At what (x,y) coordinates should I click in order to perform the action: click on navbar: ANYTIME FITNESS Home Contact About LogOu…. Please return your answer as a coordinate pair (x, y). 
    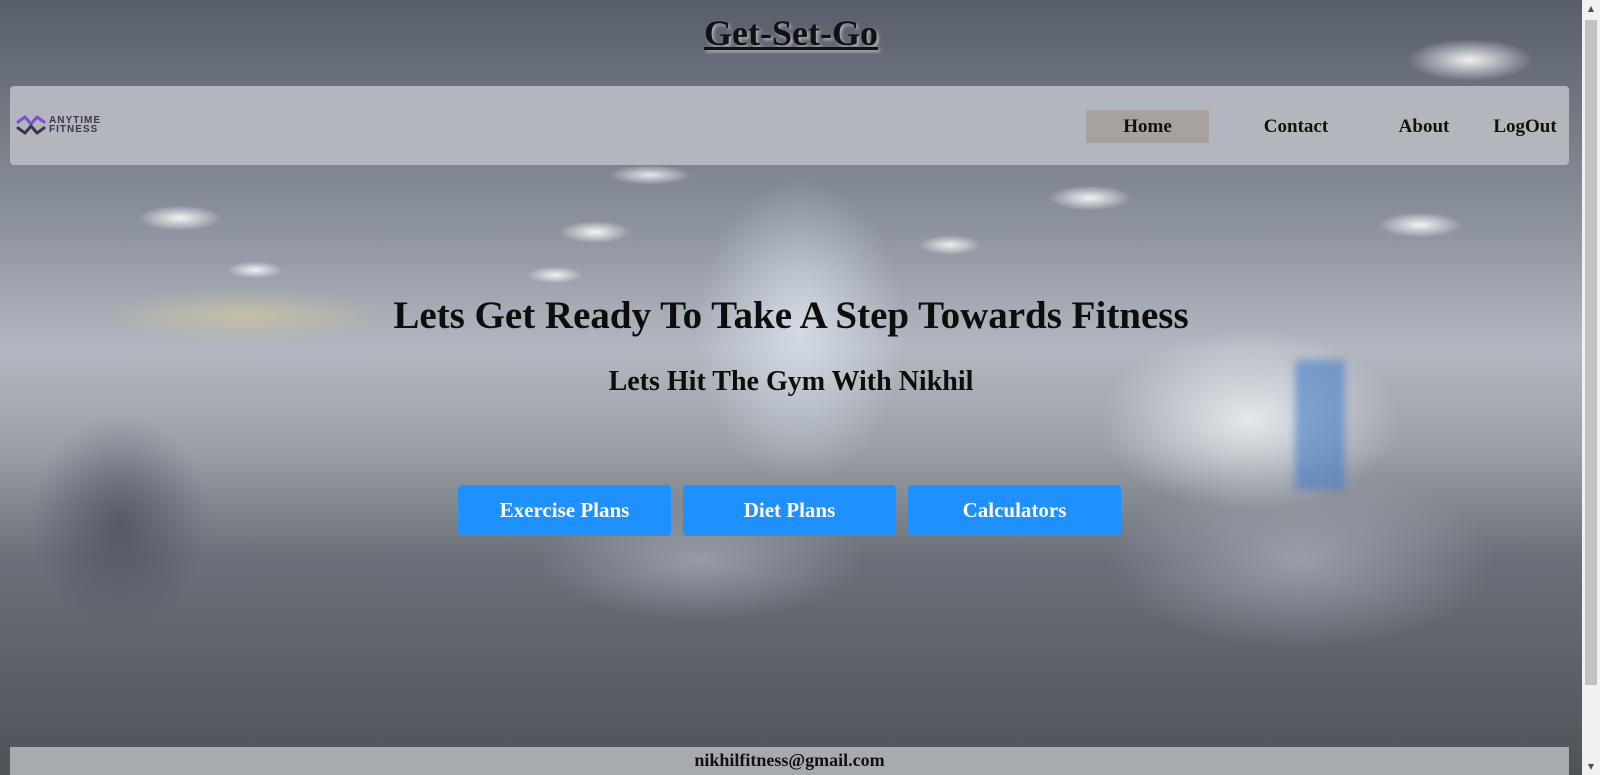
    Looking at the image, I should click on (789, 125).